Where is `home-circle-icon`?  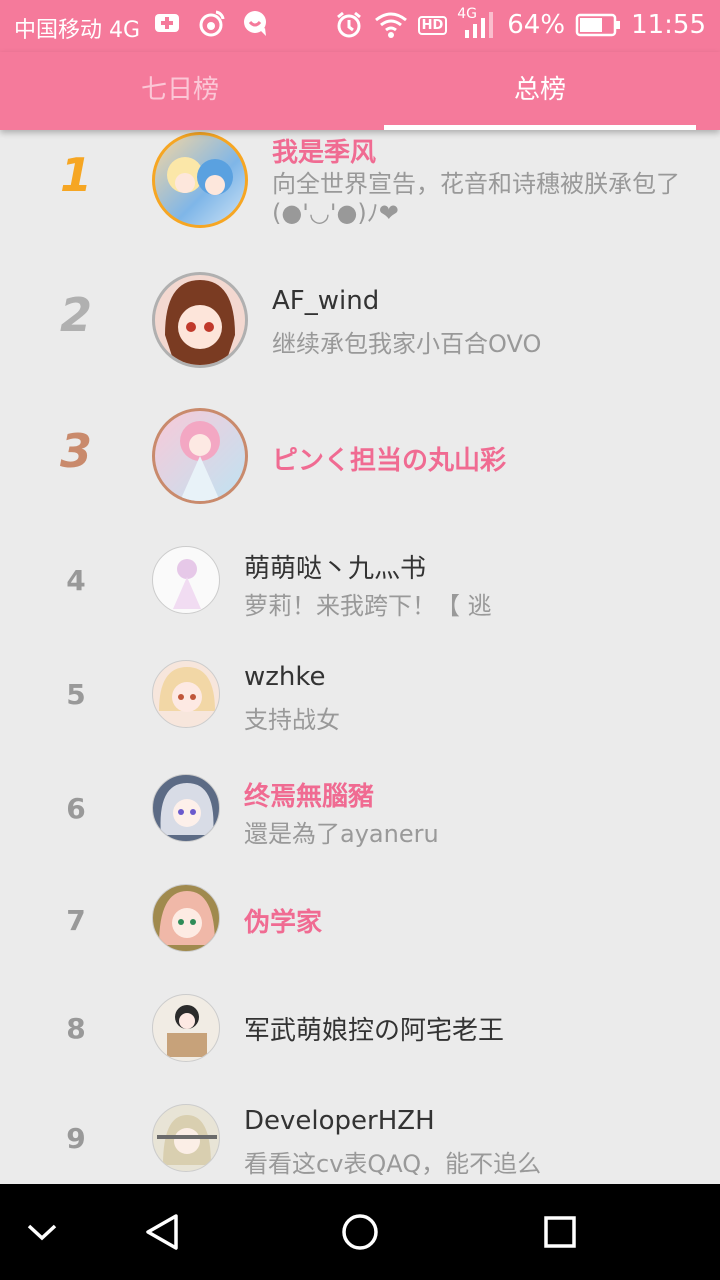
home-circle-icon is located at coordinates (360, 1232).